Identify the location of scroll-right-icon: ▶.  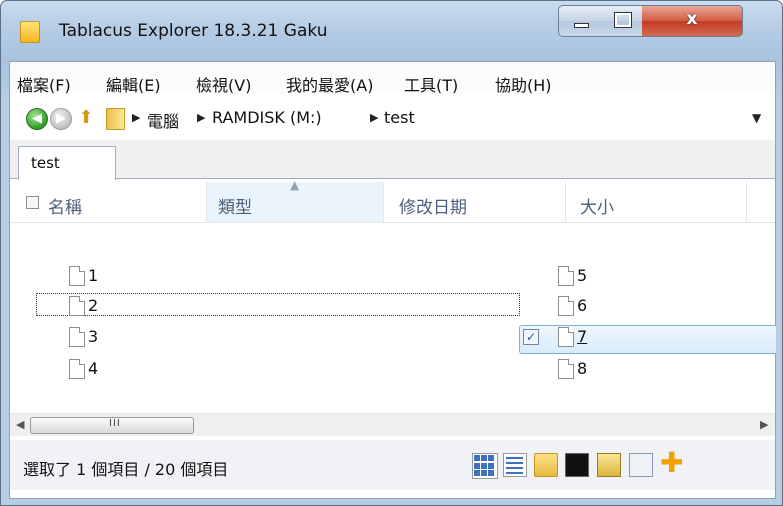
(764, 424).